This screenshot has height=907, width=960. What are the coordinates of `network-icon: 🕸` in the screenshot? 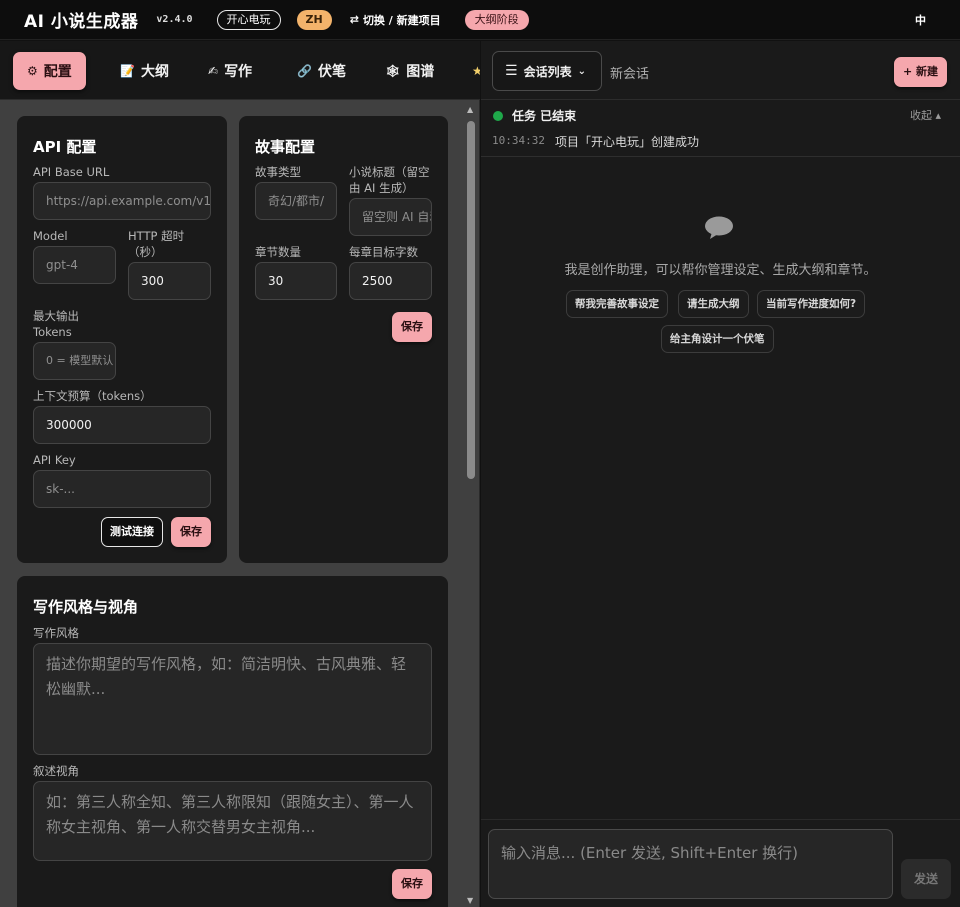 It's located at (393, 71).